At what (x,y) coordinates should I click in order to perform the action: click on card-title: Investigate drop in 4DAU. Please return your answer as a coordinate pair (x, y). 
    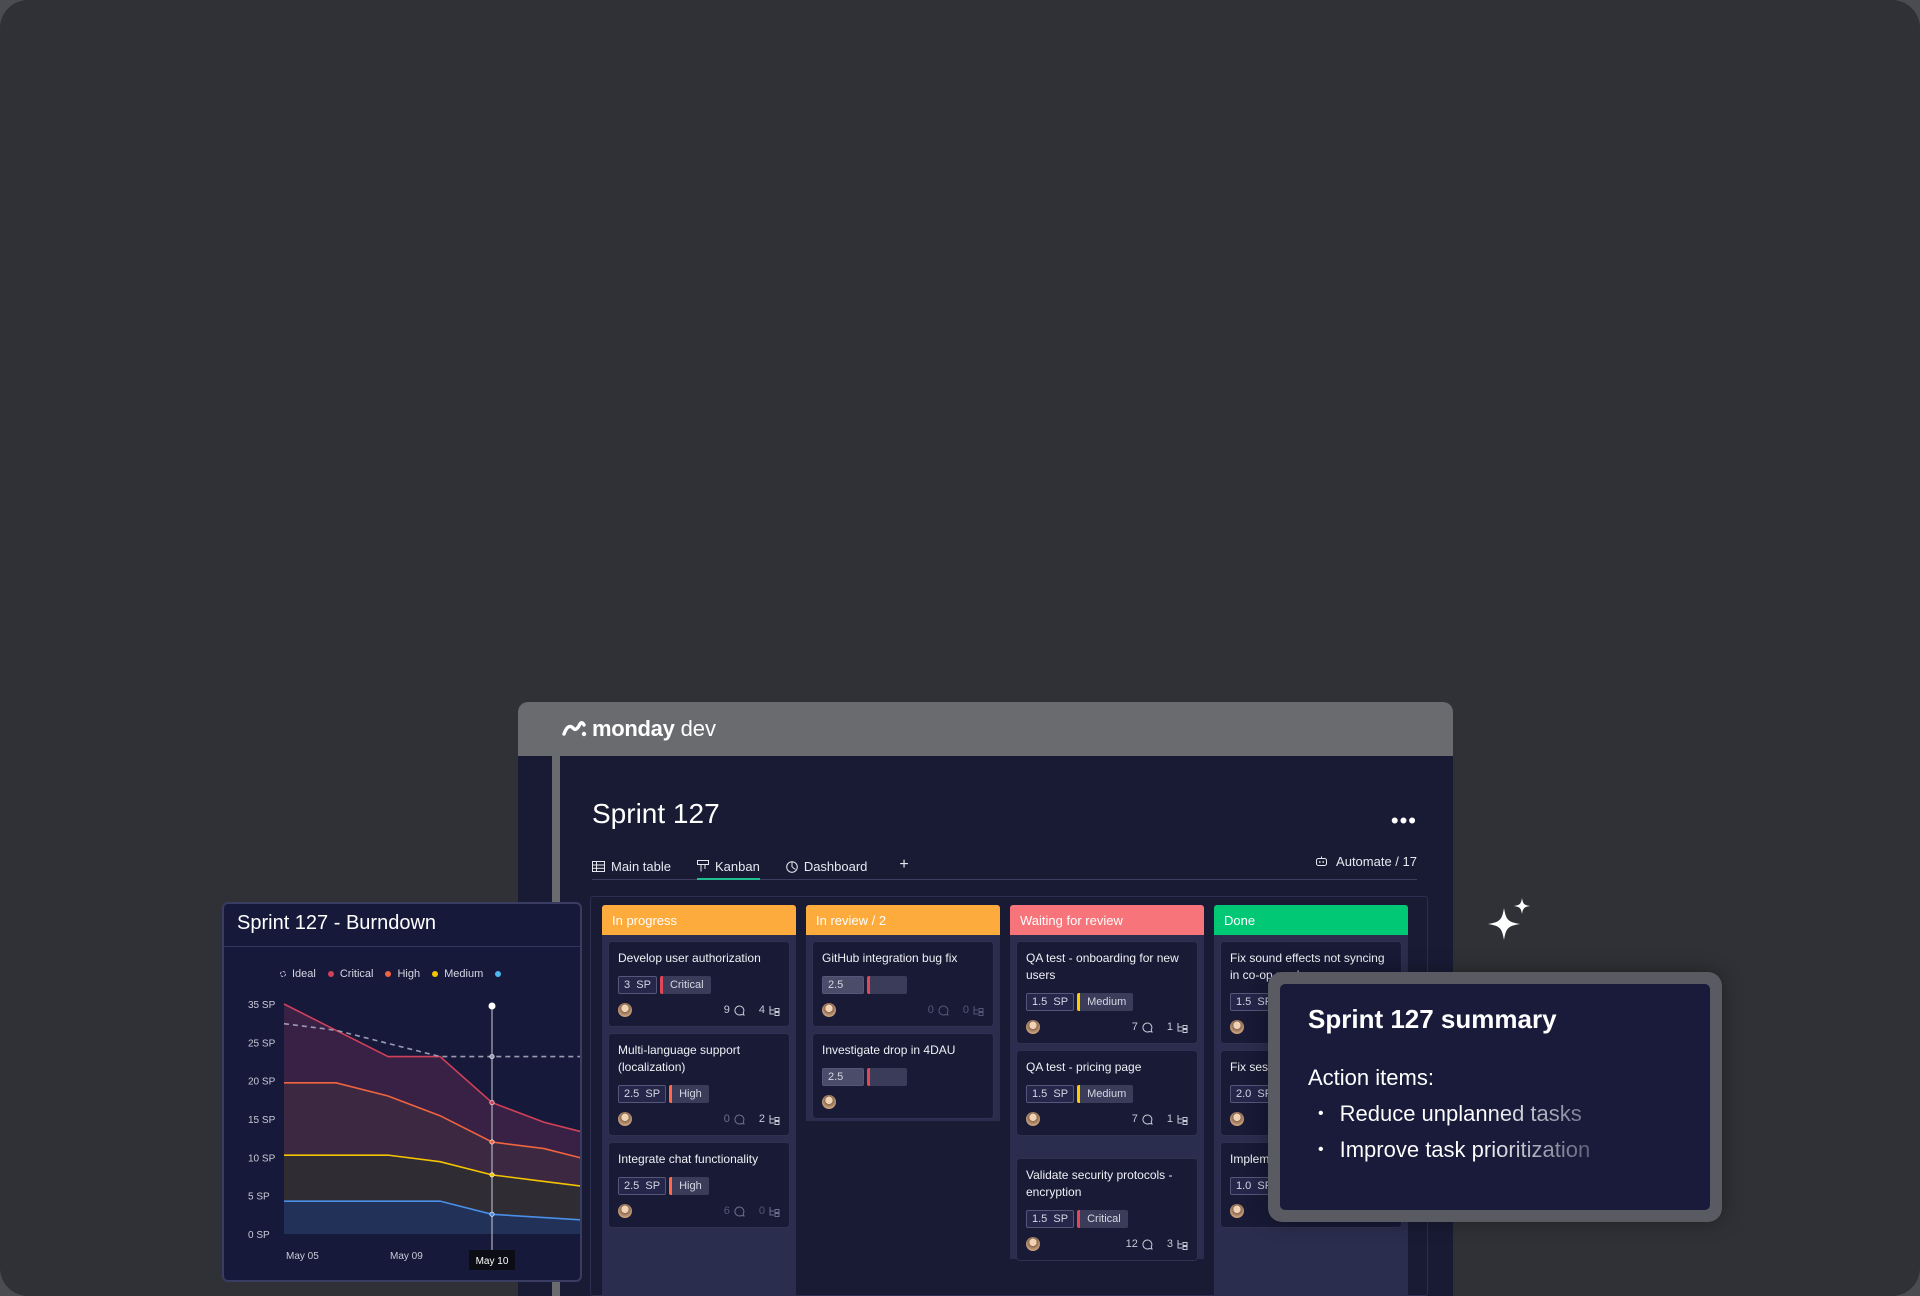
    Looking at the image, I should click on (889, 1050).